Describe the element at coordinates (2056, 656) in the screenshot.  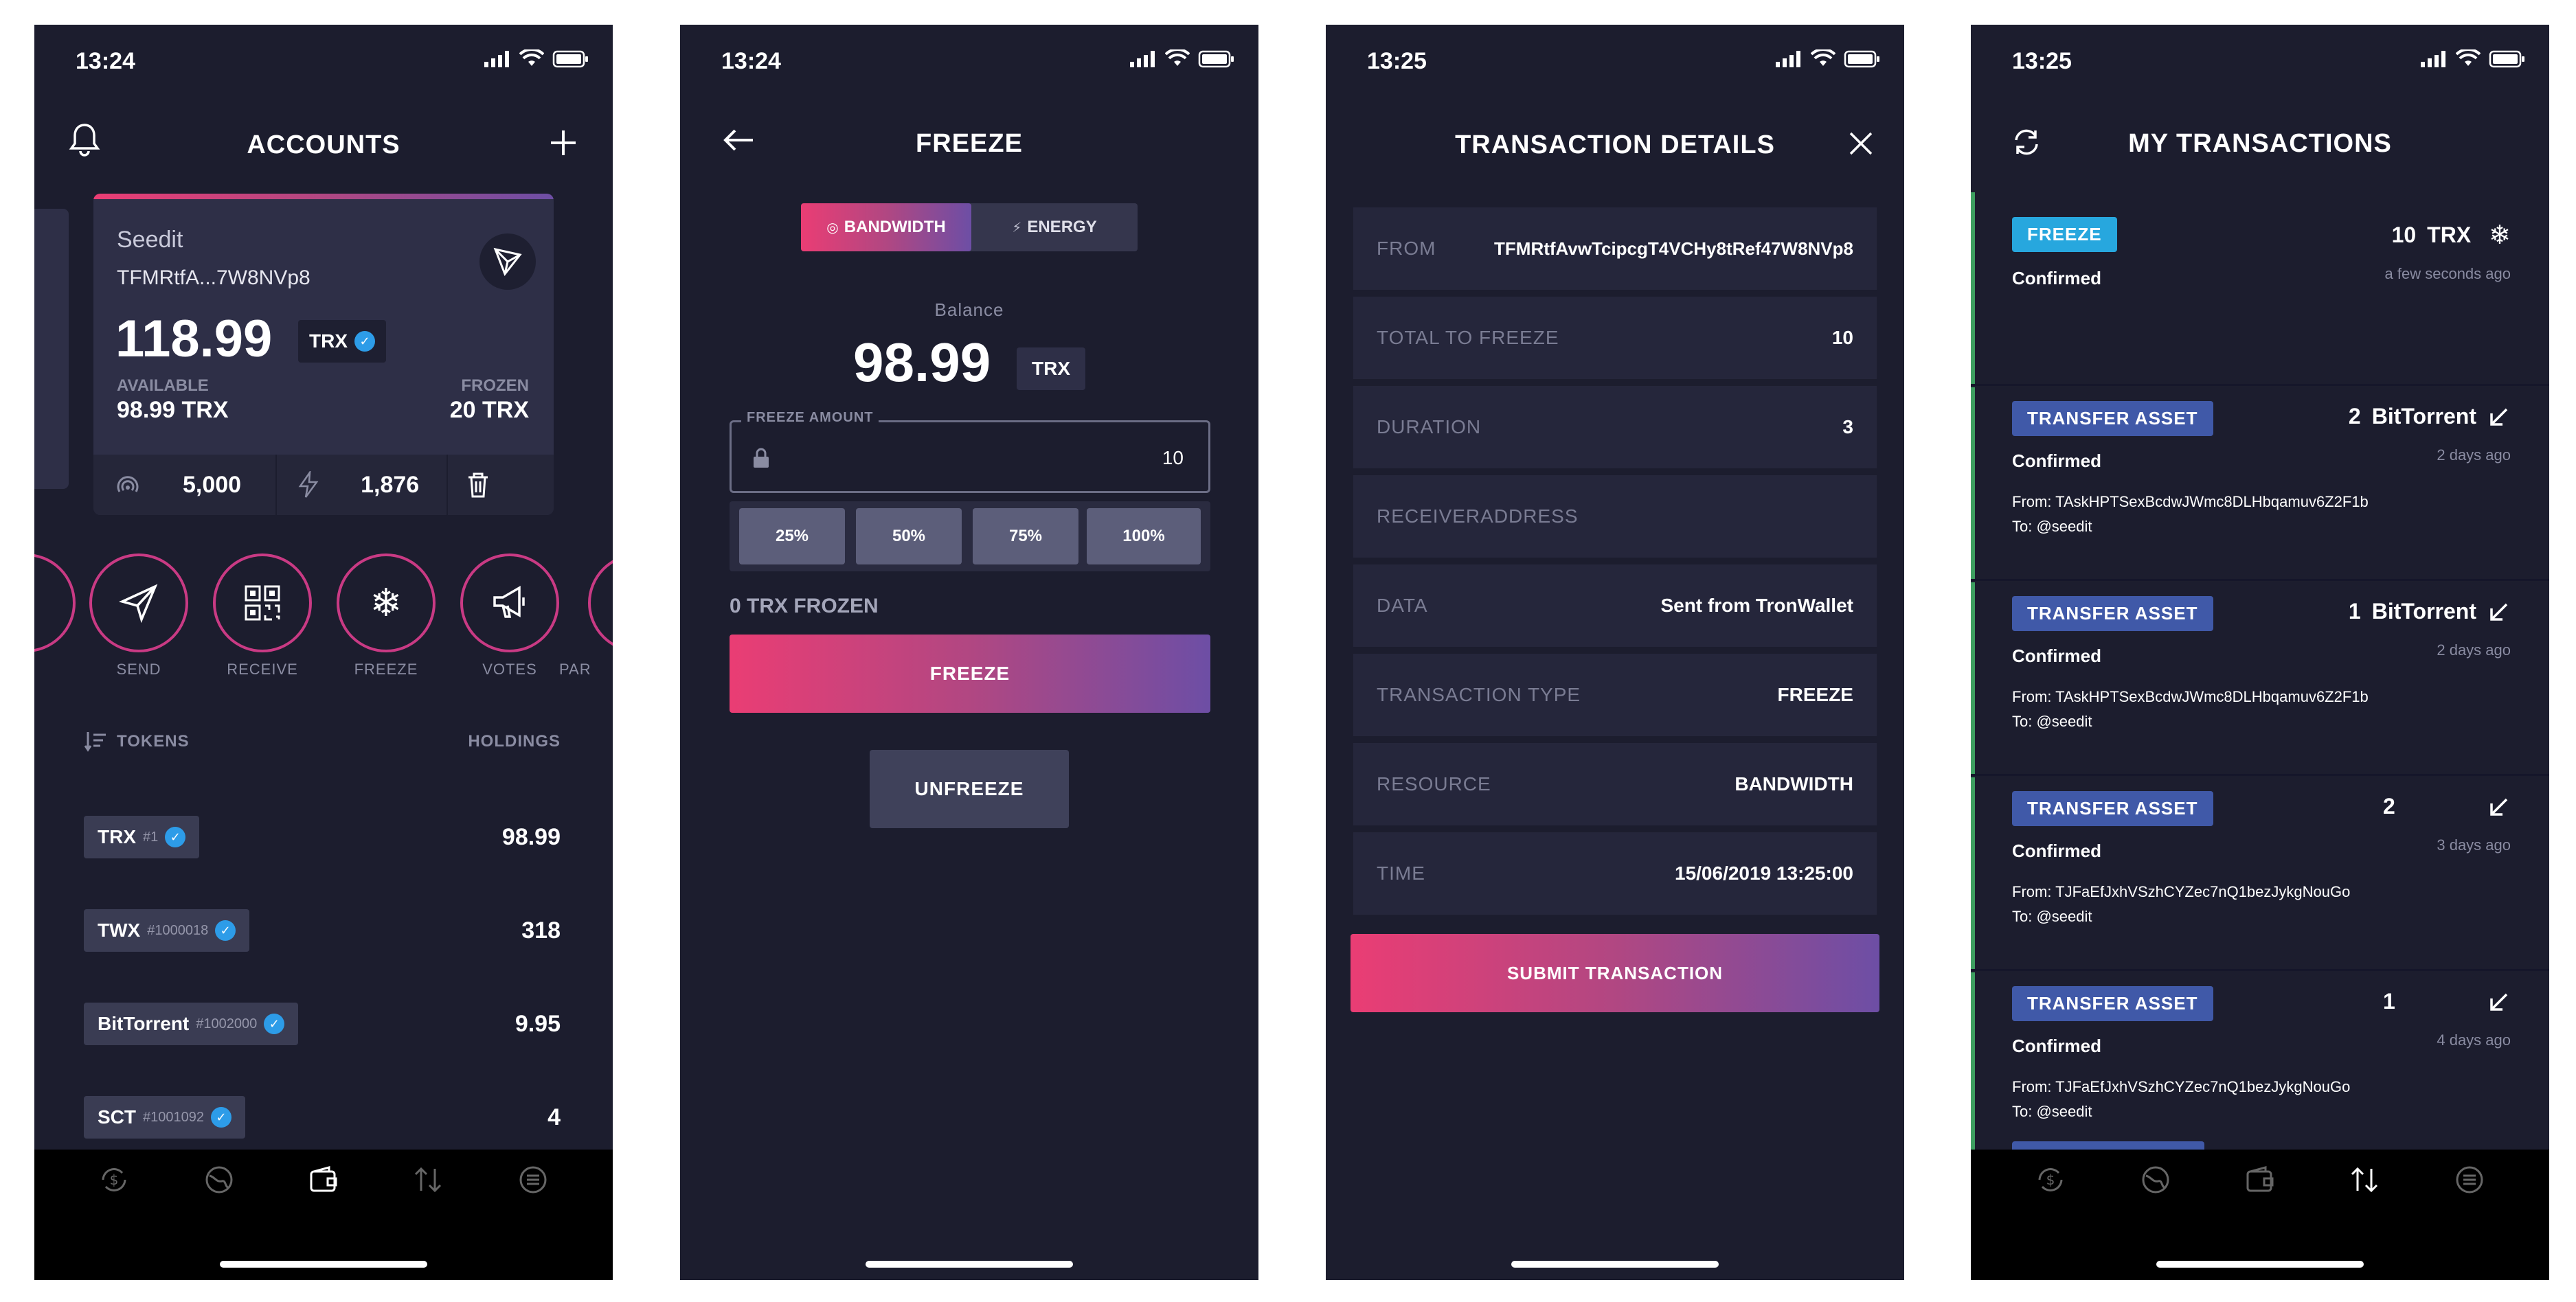
I see `tx-status: Confirmed` at that location.